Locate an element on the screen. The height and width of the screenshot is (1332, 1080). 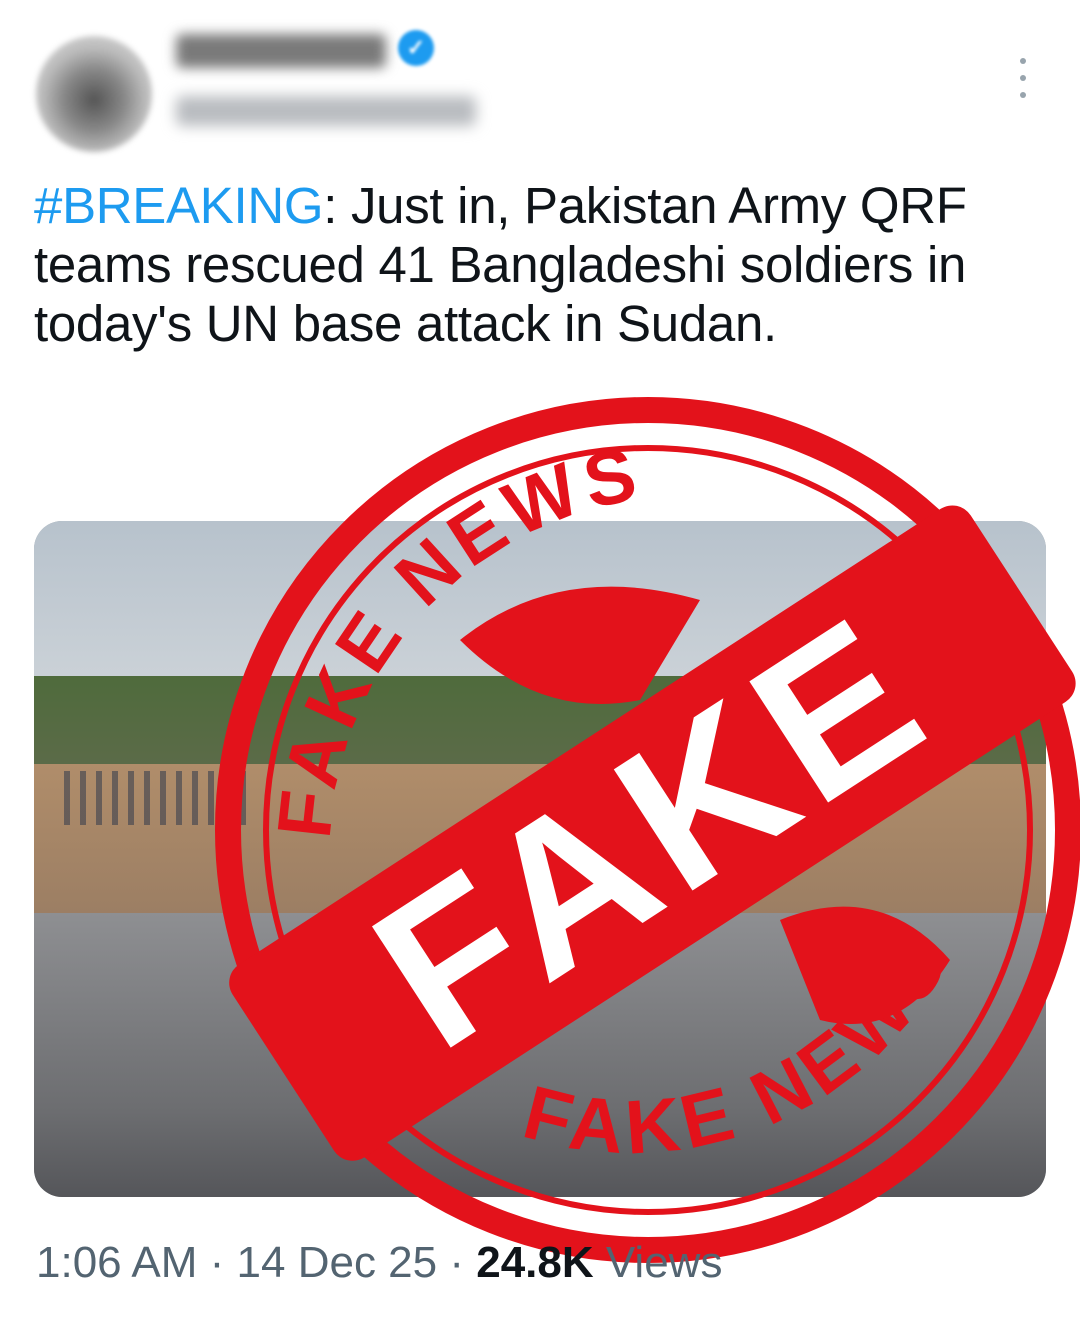
photo-trees is located at coordinates (540, 727).